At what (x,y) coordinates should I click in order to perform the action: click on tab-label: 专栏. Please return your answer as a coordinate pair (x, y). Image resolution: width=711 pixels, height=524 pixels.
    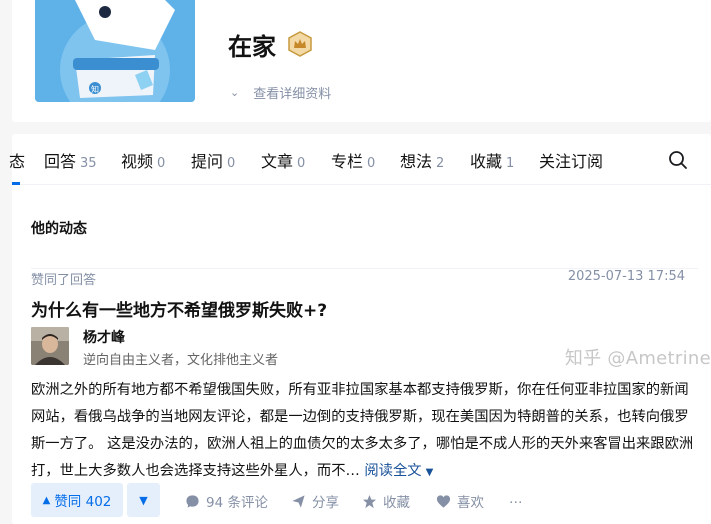
    Looking at the image, I should click on (347, 161).